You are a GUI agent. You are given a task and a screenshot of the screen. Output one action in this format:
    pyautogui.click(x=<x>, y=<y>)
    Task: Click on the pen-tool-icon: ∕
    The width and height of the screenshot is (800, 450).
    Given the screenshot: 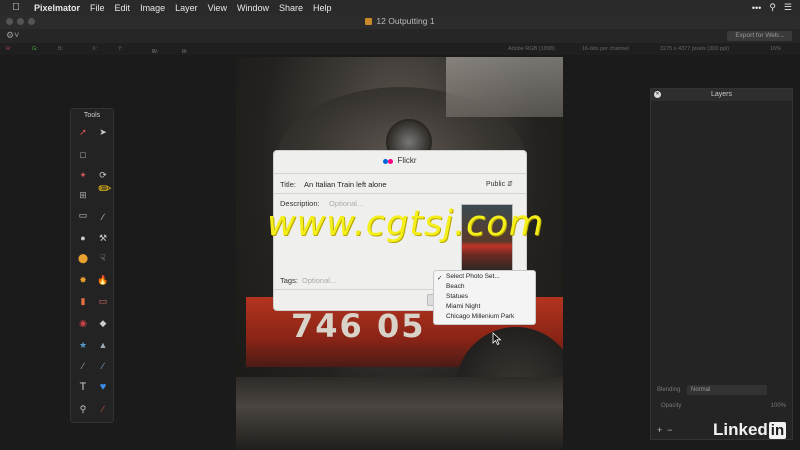 What is the action you would take?
    pyautogui.click(x=83, y=366)
    